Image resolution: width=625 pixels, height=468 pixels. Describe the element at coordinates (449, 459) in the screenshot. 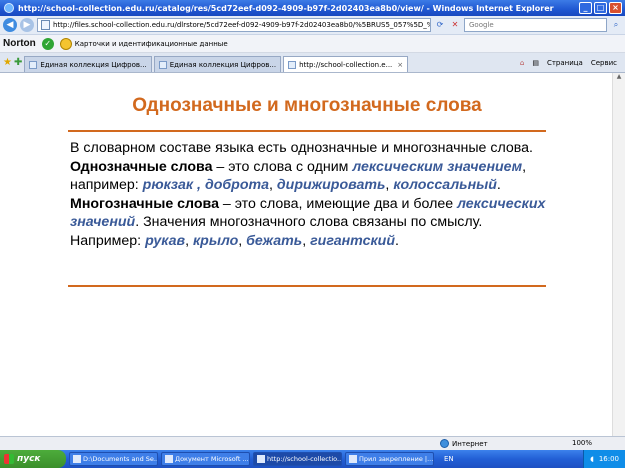

I see `language-indicator: EN` at that location.